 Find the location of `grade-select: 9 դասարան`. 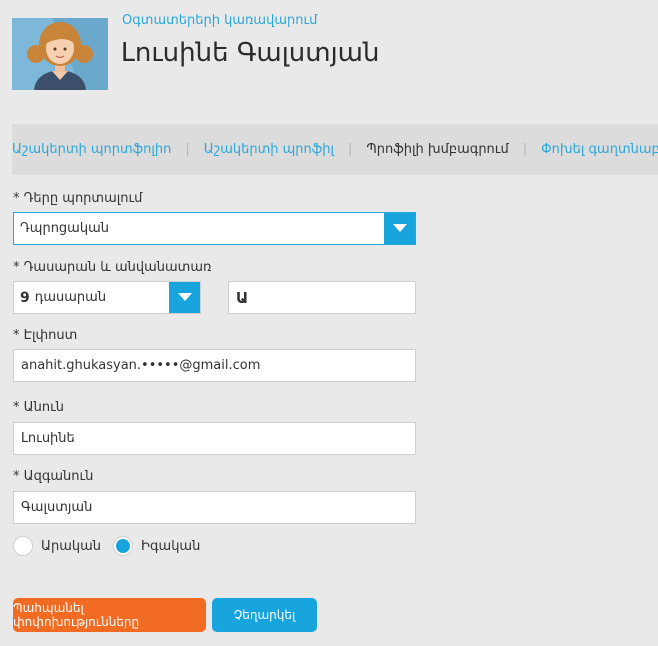

grade-select: 9 դասարան is located at coordinates (107, 297).